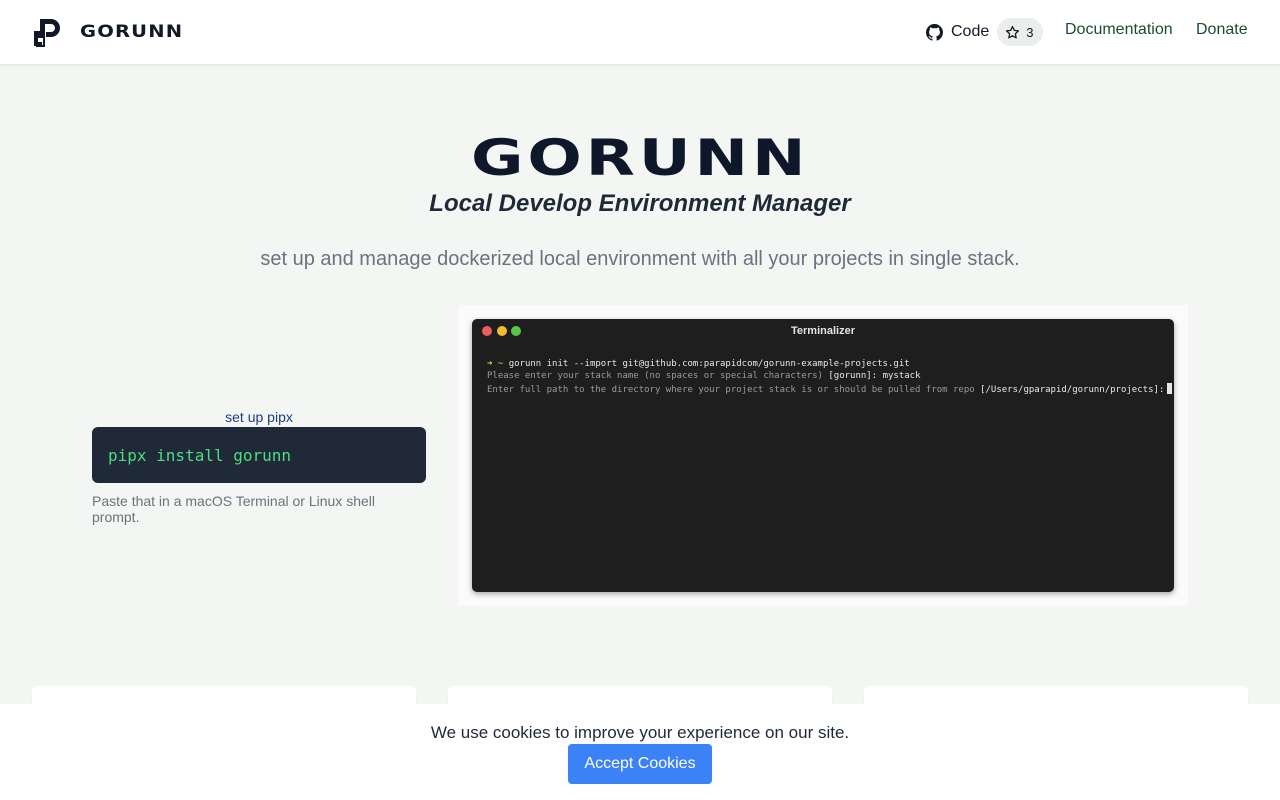 This screenshot has width=1280, height=800. I want to click on github-icon, so click(934, 32).